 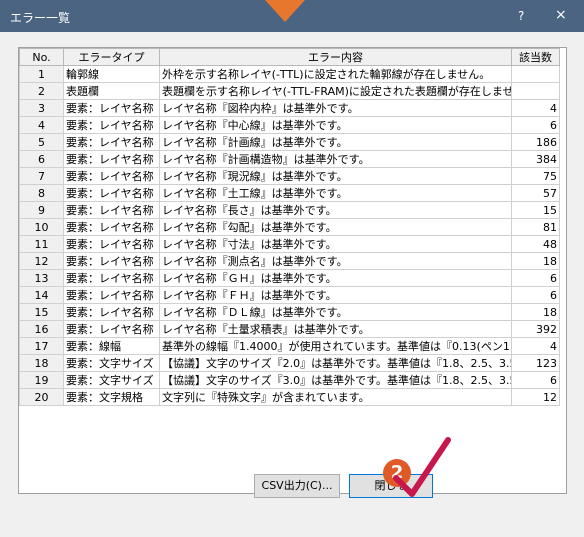 I want to click on row-number-cell: 16, so click(x=41, y=329).